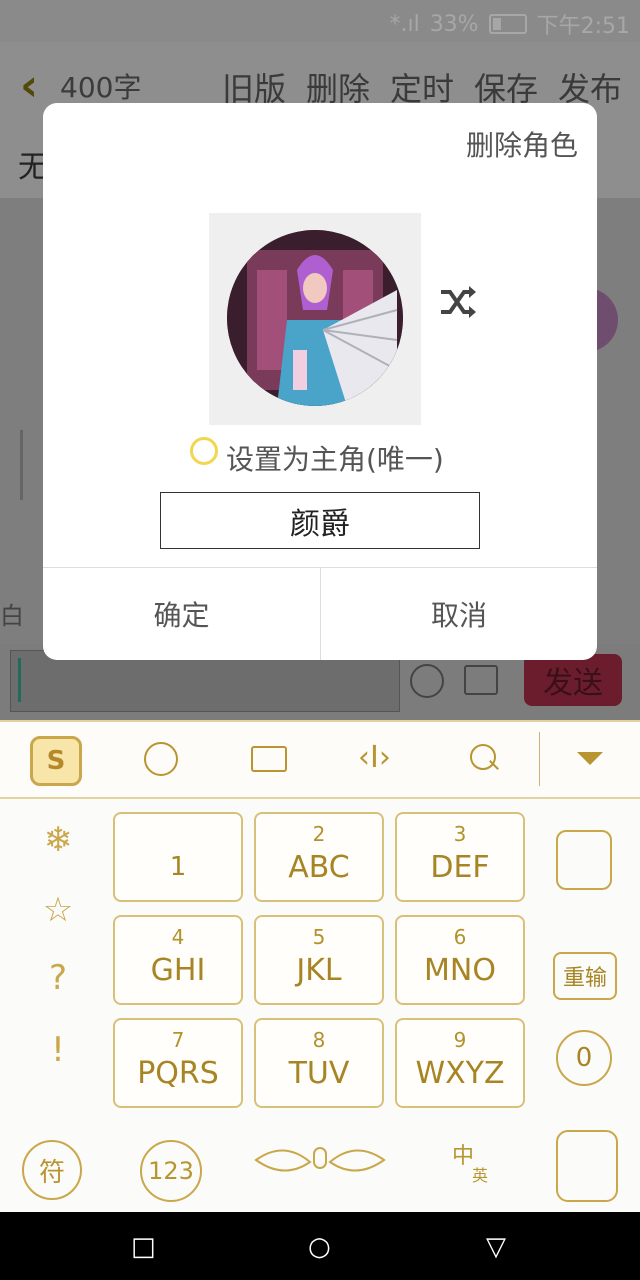 Image resolution: width=640 pixels, height=1280 pixels. What do you see at coordinates (463, 1156) in the screenshot?
I see `chinese-label: 中` at bounding box center [463, 1156].